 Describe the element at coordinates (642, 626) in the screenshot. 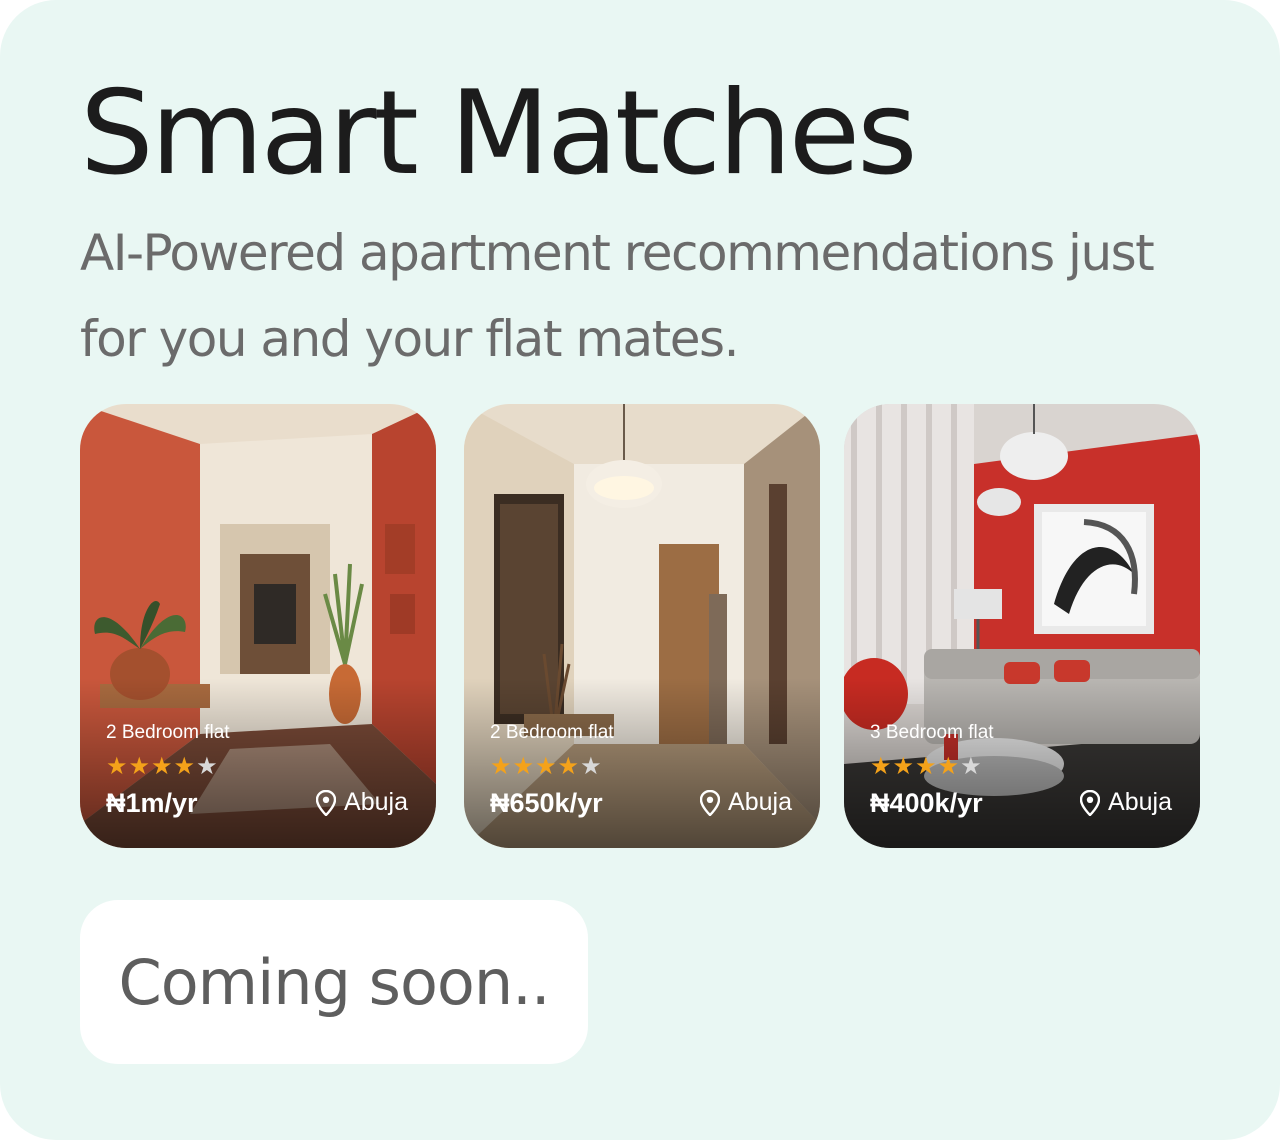

I see `listing-card: 2 Bedroom flat ★ ★ ★ ★ ★ ₦650k/yr Abuja` at that location.